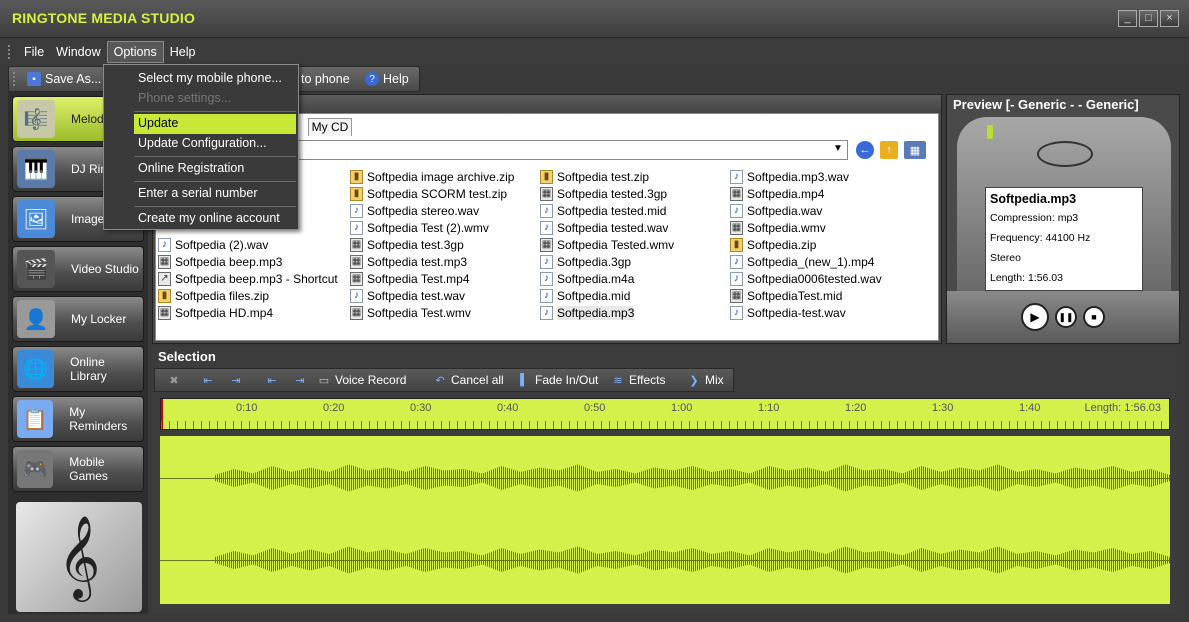  I want to click on file-item: ▦ Softpedia tested.3gp, so click(607, 193).